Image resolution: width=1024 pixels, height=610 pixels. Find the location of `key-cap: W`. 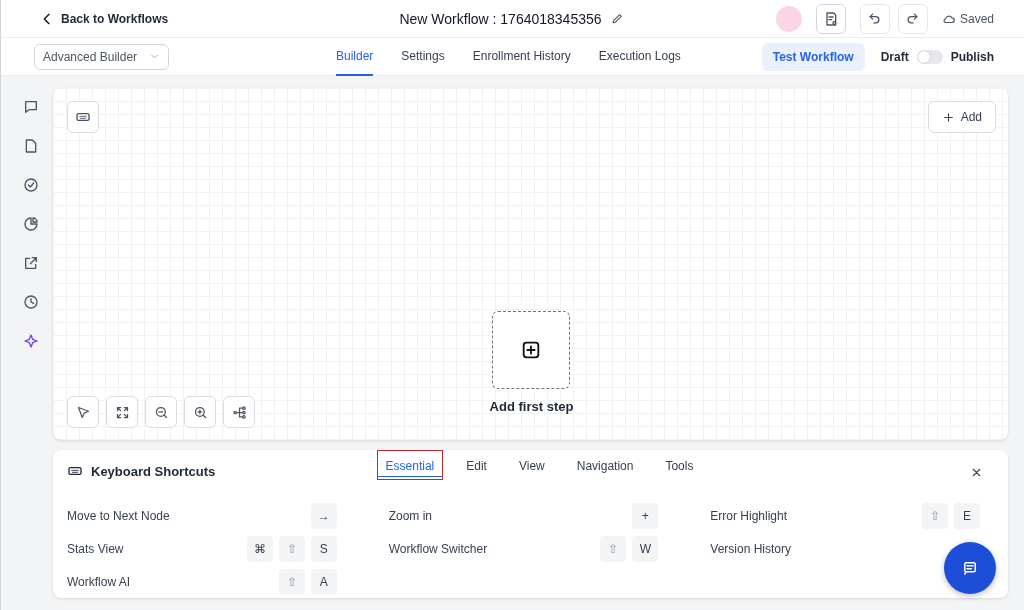

key-cap: W is located at coordinates (645, 548).